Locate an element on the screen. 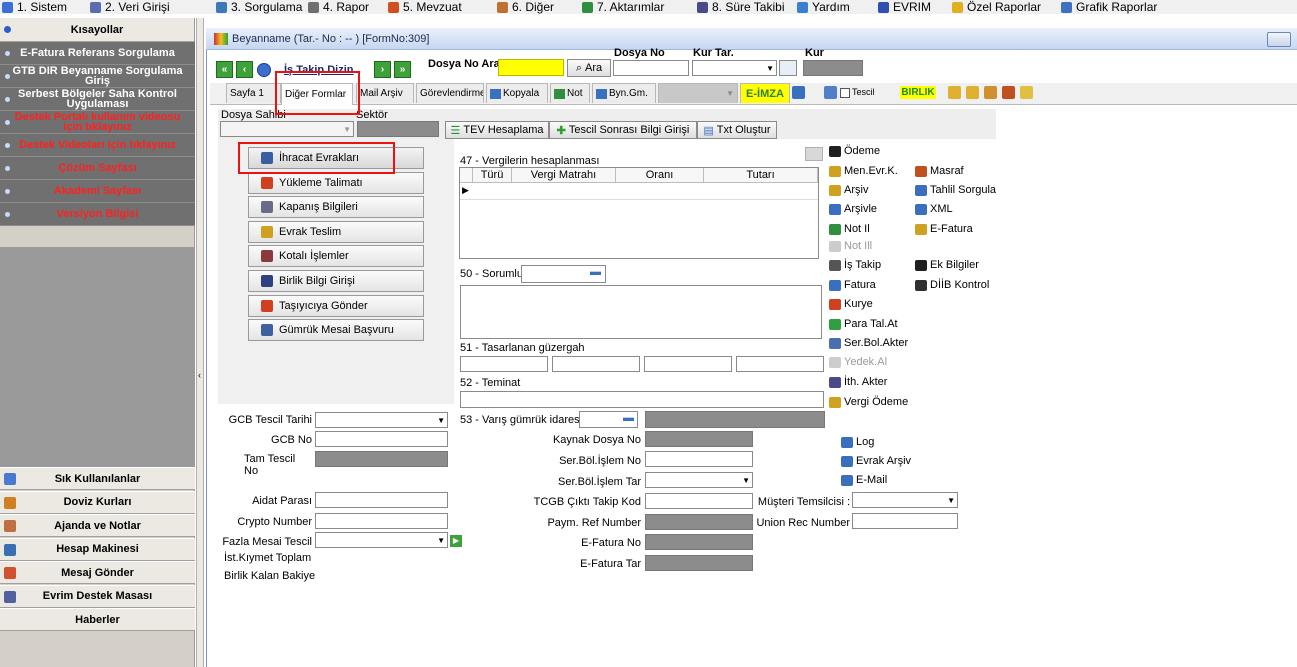 Image resolution: width=1297 pixels, height=667 pixels. sidebar-header: Kısayollar is located at coordinates (97, 30).